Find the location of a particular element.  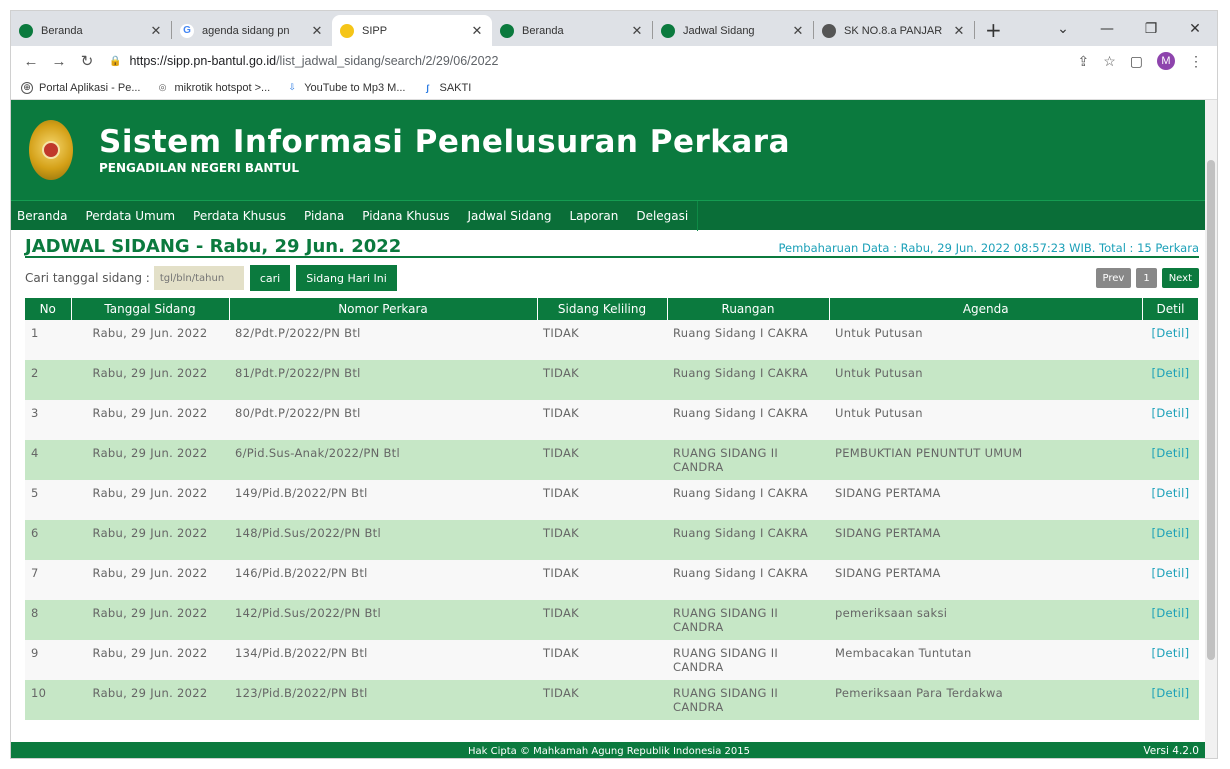

menu-divider is located at coordinates (698, 215).